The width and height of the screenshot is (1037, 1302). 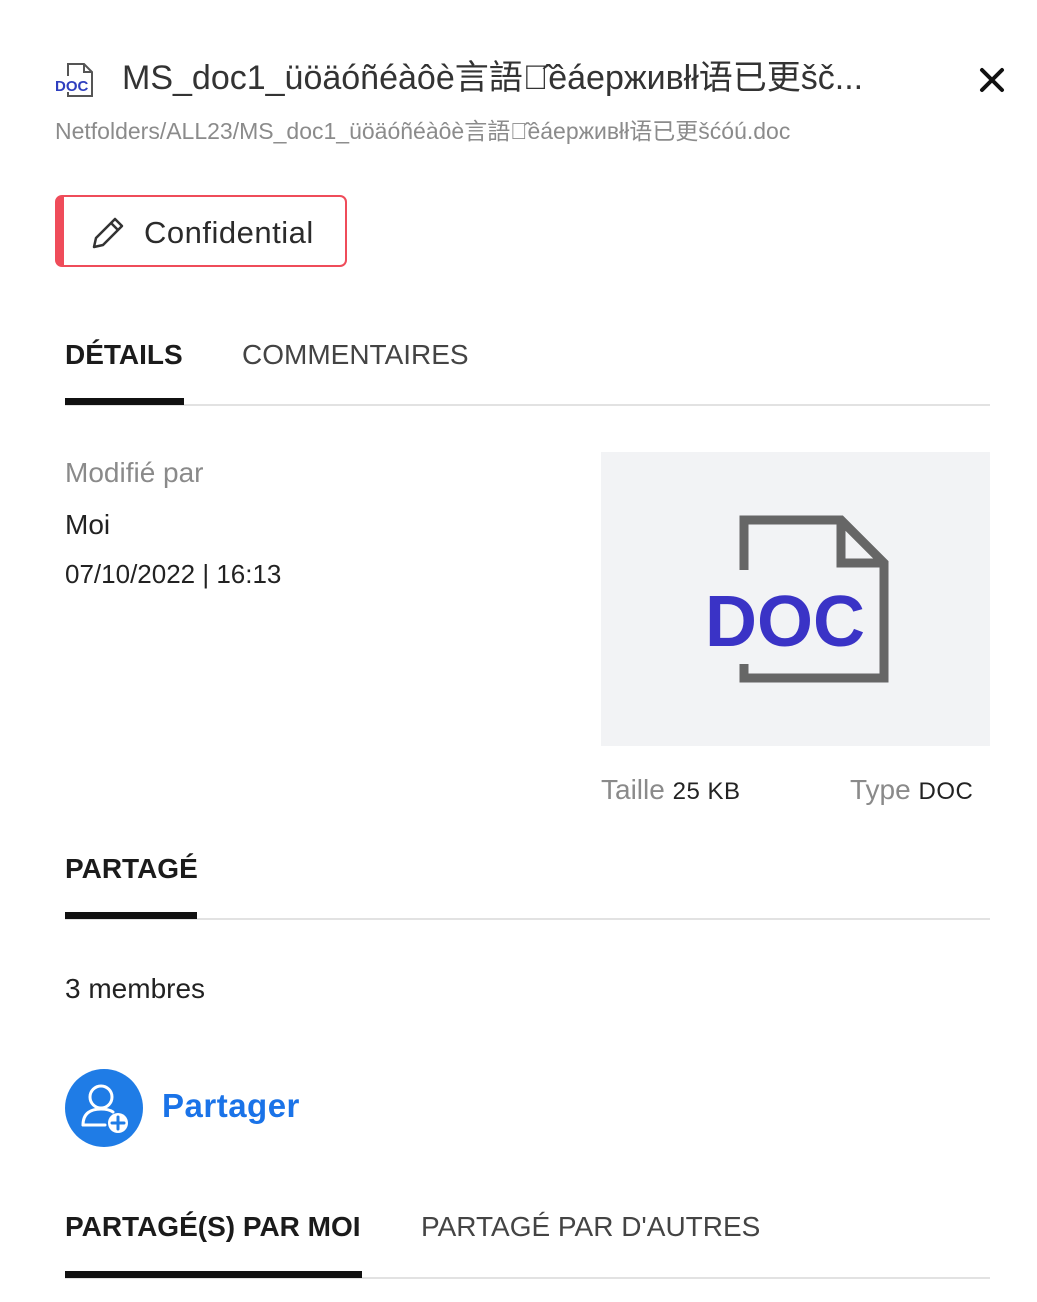 I want to click on sharing-divider, so click(x=527, y=919).